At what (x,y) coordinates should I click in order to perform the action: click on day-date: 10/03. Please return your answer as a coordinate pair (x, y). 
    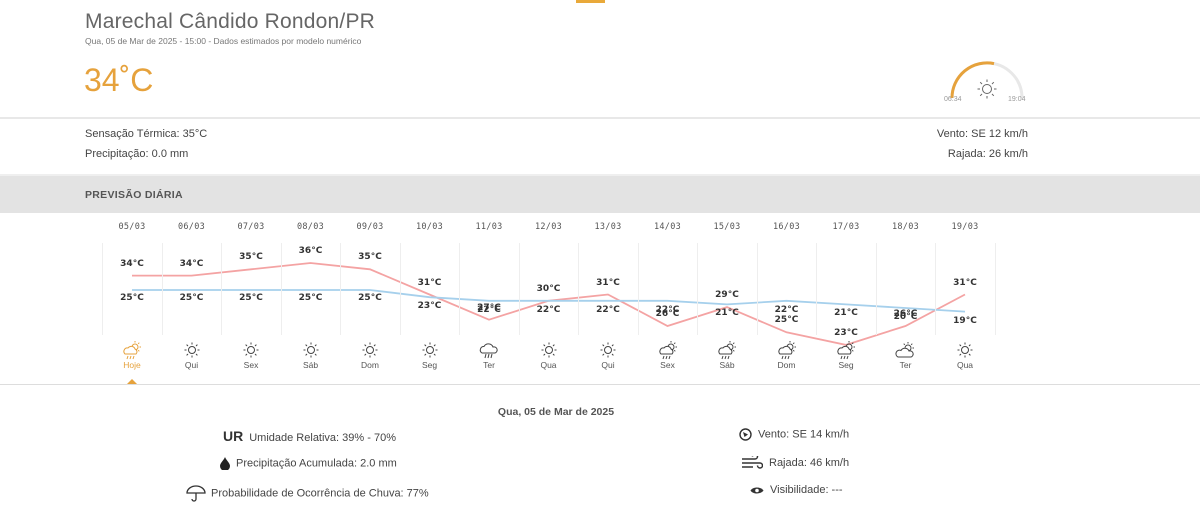
    Looking at the image, I should click on (429, 227).